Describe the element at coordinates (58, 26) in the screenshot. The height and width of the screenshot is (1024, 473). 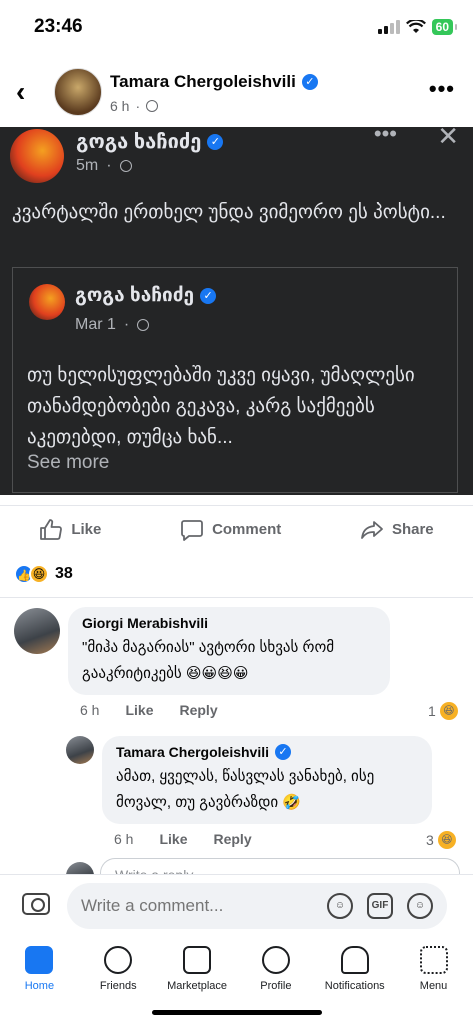
I see `status-time: 23:46` at that location.